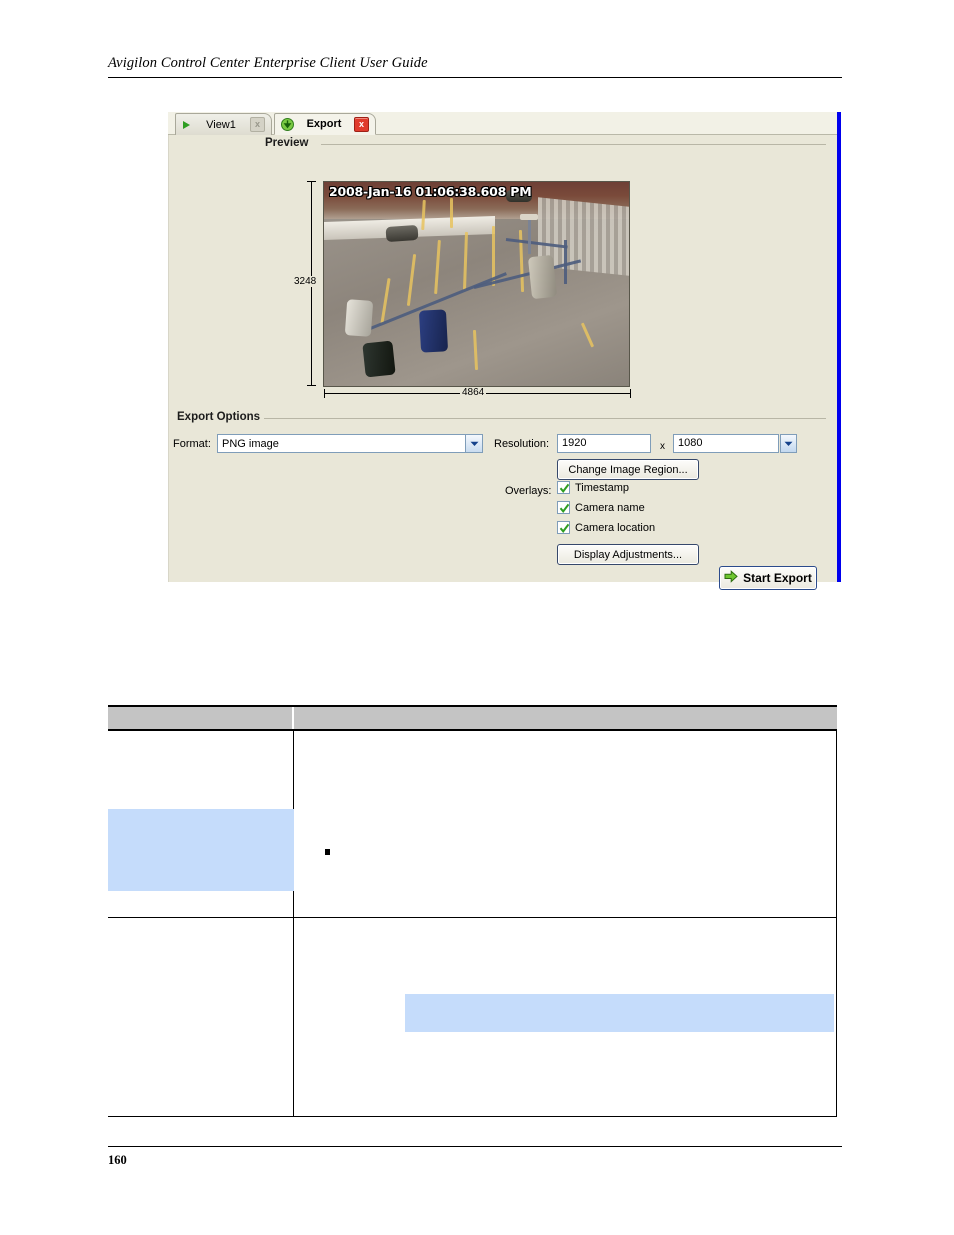  I want to click on tab-export-close-icon: x, so click(361, 124).